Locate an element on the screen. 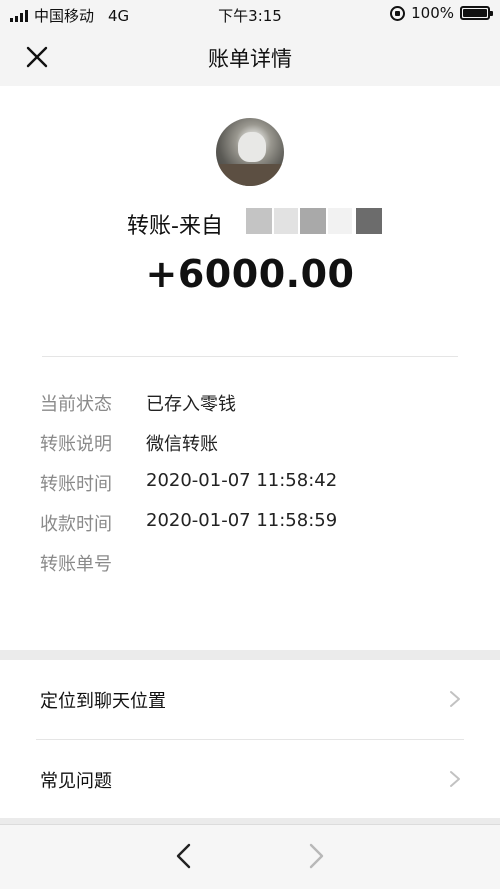  status-right: 100% is located at coordinates (441, 13).